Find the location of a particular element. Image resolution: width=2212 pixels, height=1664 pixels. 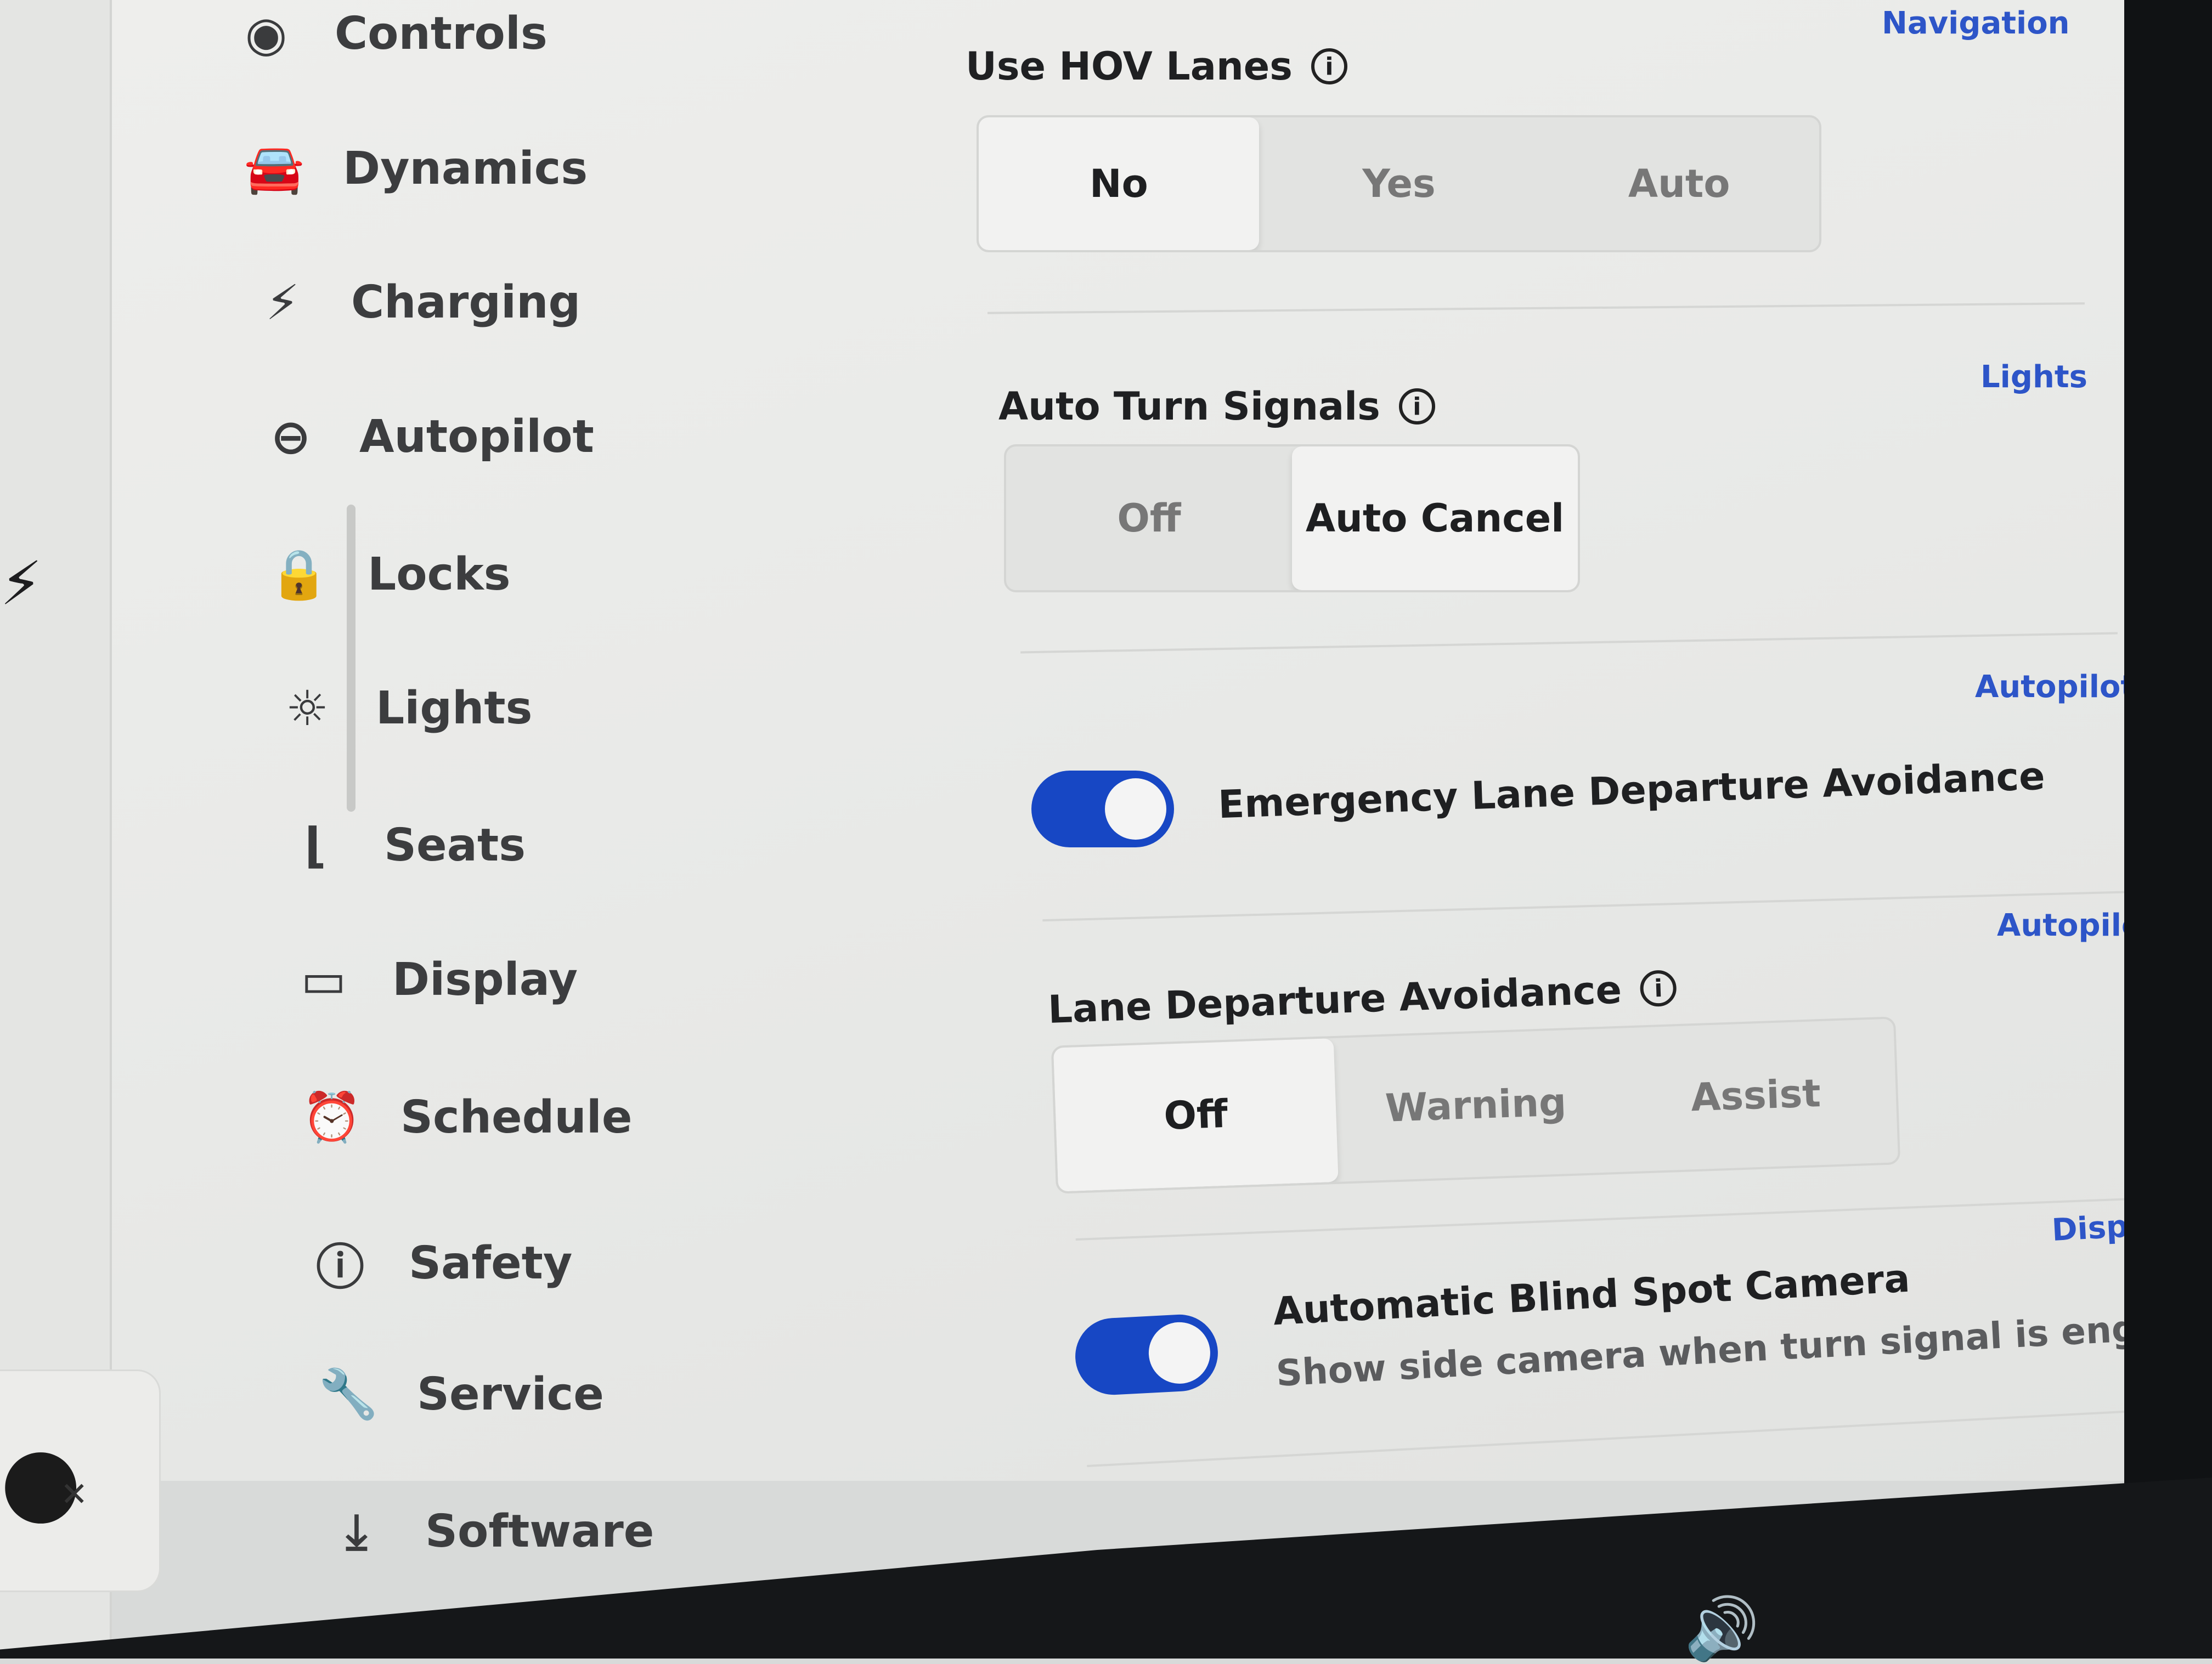

sidebar-item-display: ▭ Display is located at coordinates (436, 980).